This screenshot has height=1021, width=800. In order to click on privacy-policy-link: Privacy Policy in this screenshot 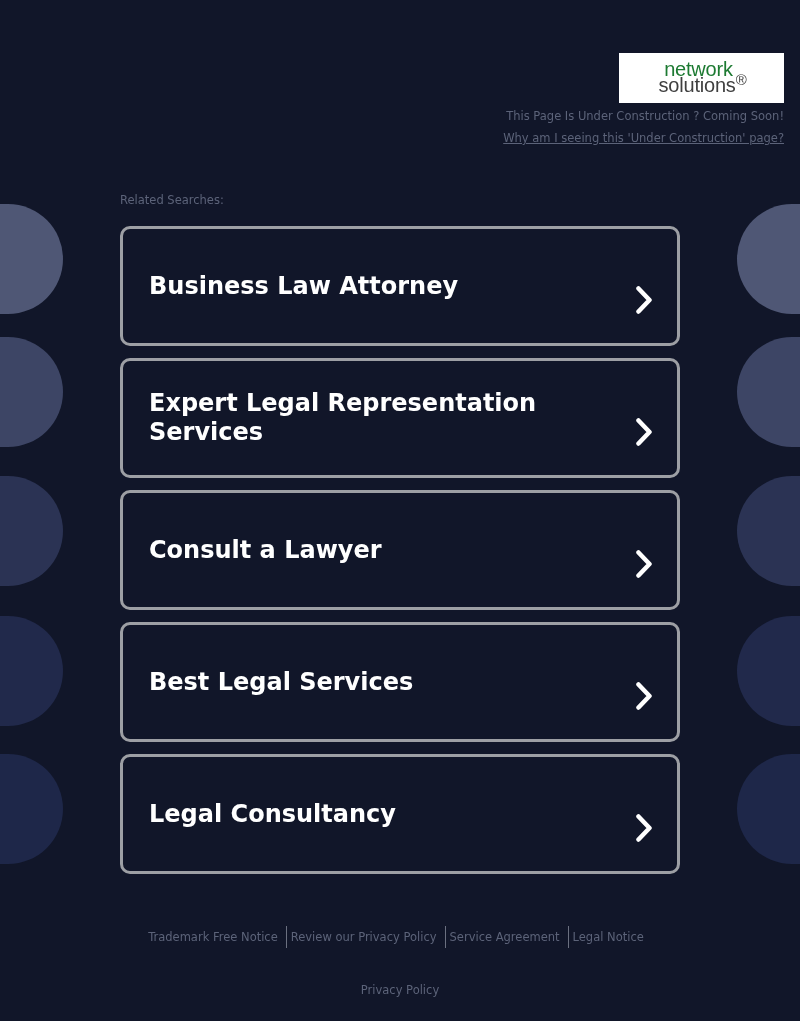, I will do `click(400, 990)`.